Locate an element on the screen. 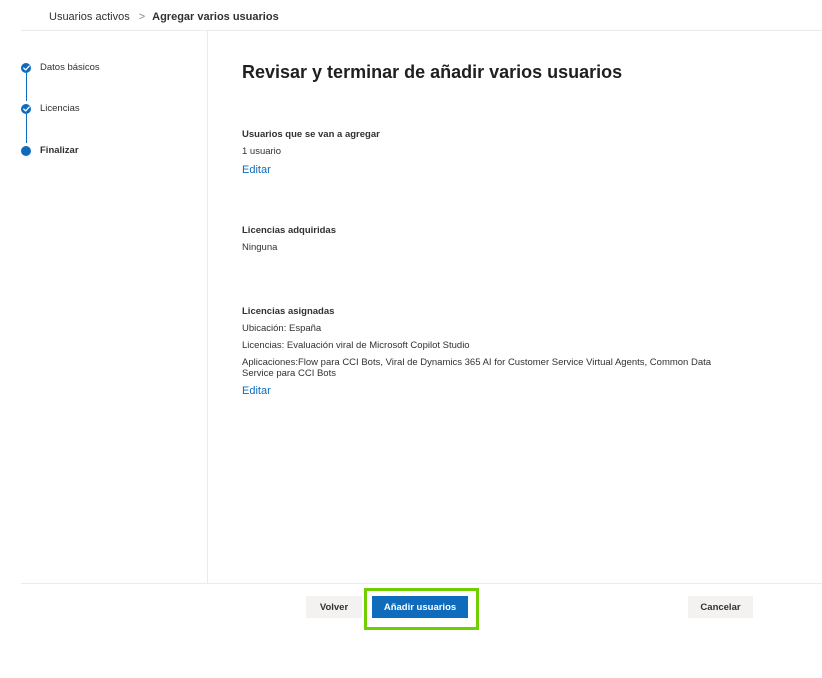 Image resolution: width=822 pixels, height=678 pixels. step-finish: Finalizar is located at coordinates (50, 150).